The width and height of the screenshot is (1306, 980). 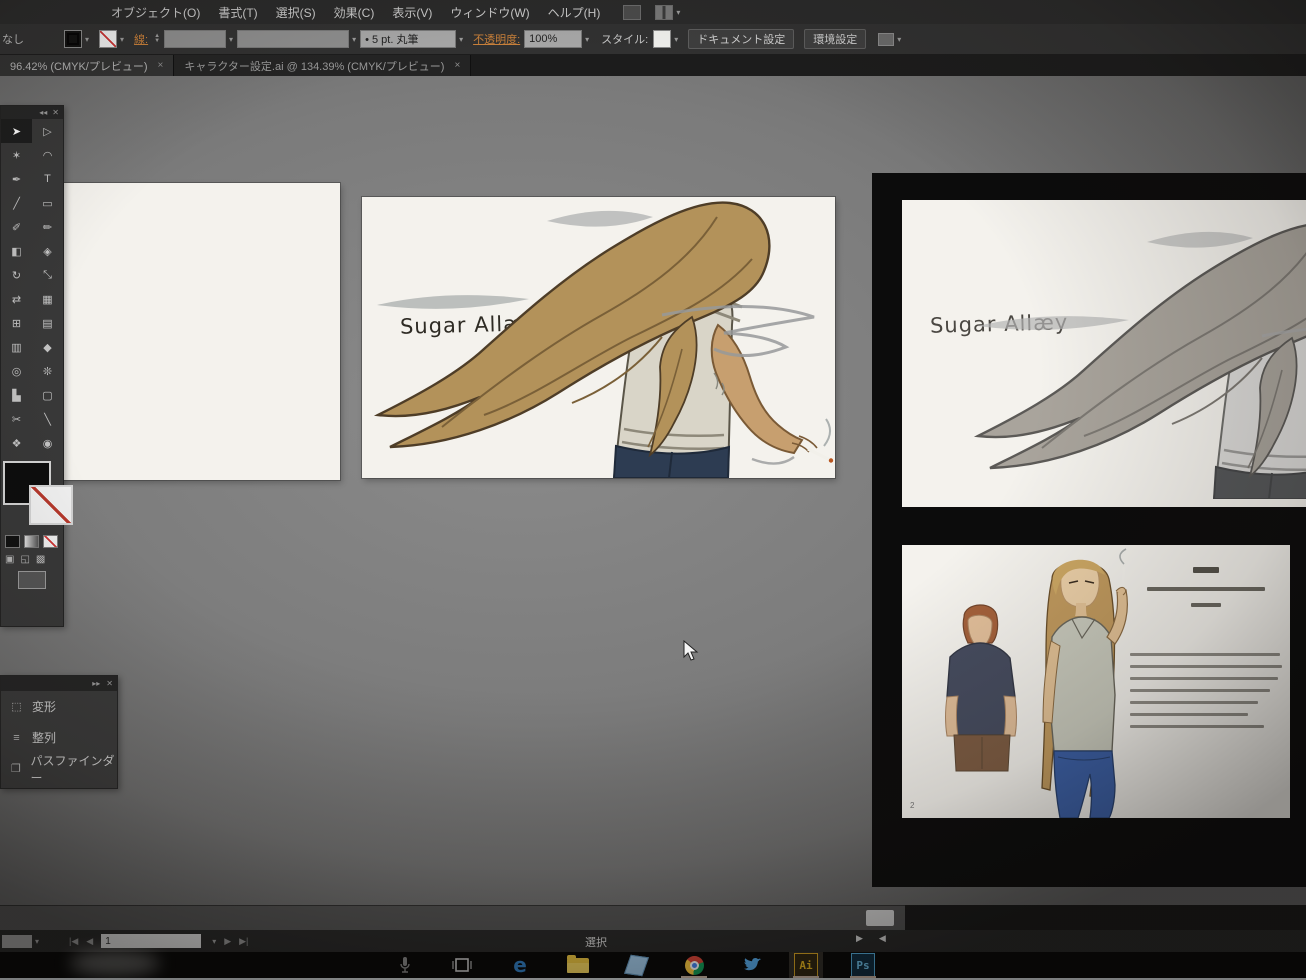 I want to click on taskbar-edge-button: e, so click(x=520, y=965).